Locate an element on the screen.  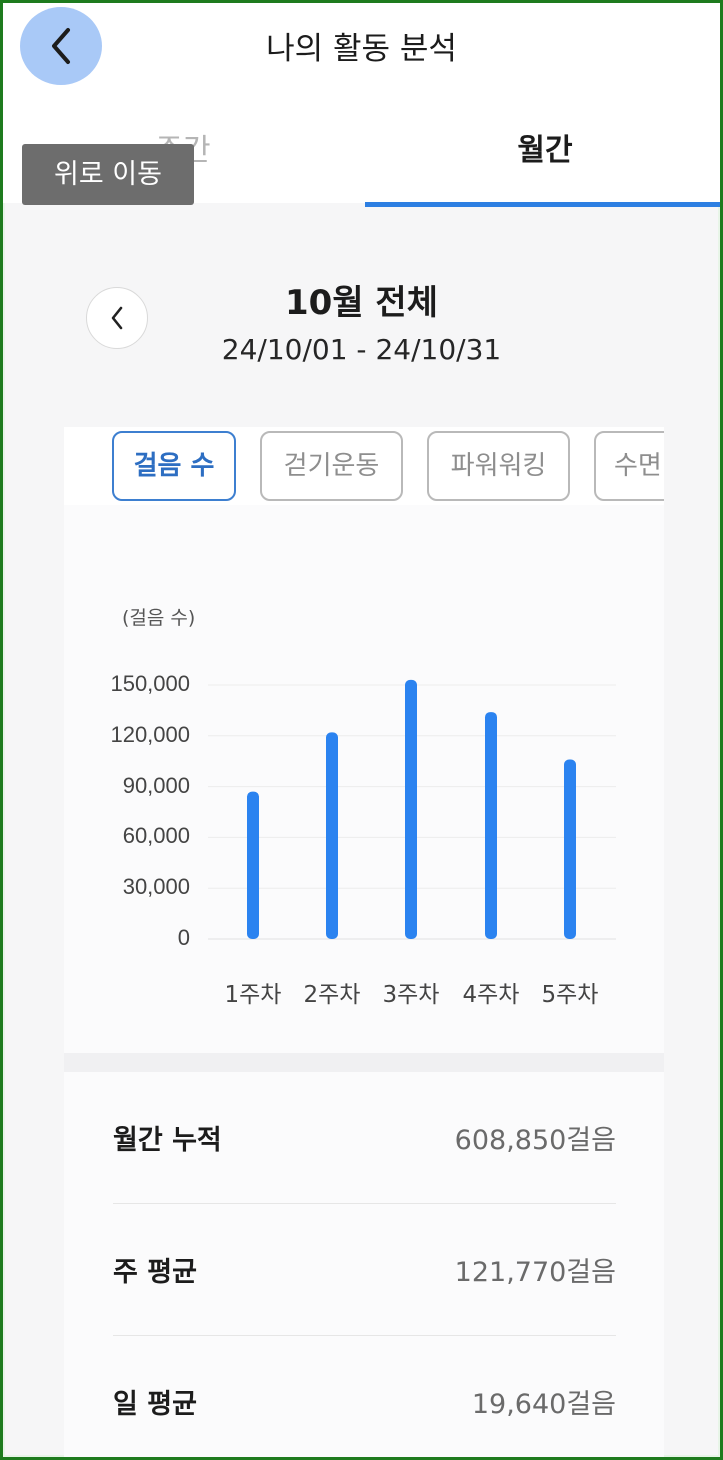
x-tick-label: 2주차 is located at coordinates (332, 995).